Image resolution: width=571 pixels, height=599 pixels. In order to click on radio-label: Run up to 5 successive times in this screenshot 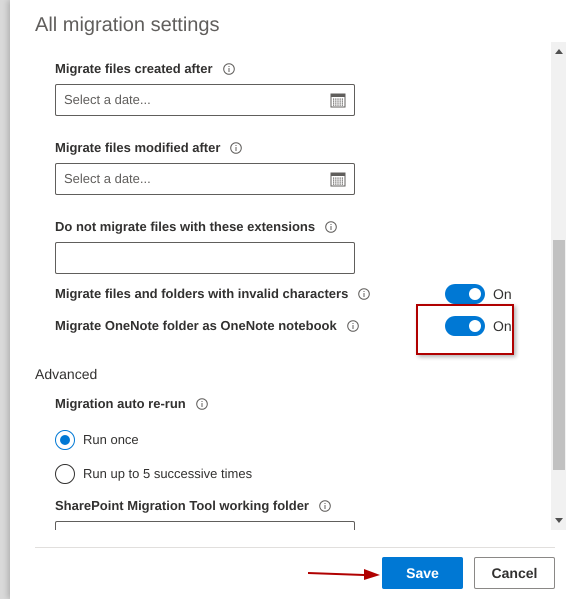, I will do `click(167, 474)`.